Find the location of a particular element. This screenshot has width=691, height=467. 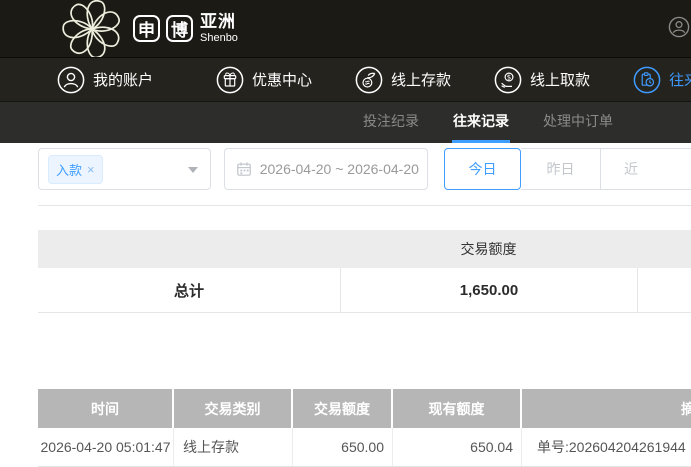

nav-item-online-withdraw: $ 线上取款 is located at coordinates (542, 80).